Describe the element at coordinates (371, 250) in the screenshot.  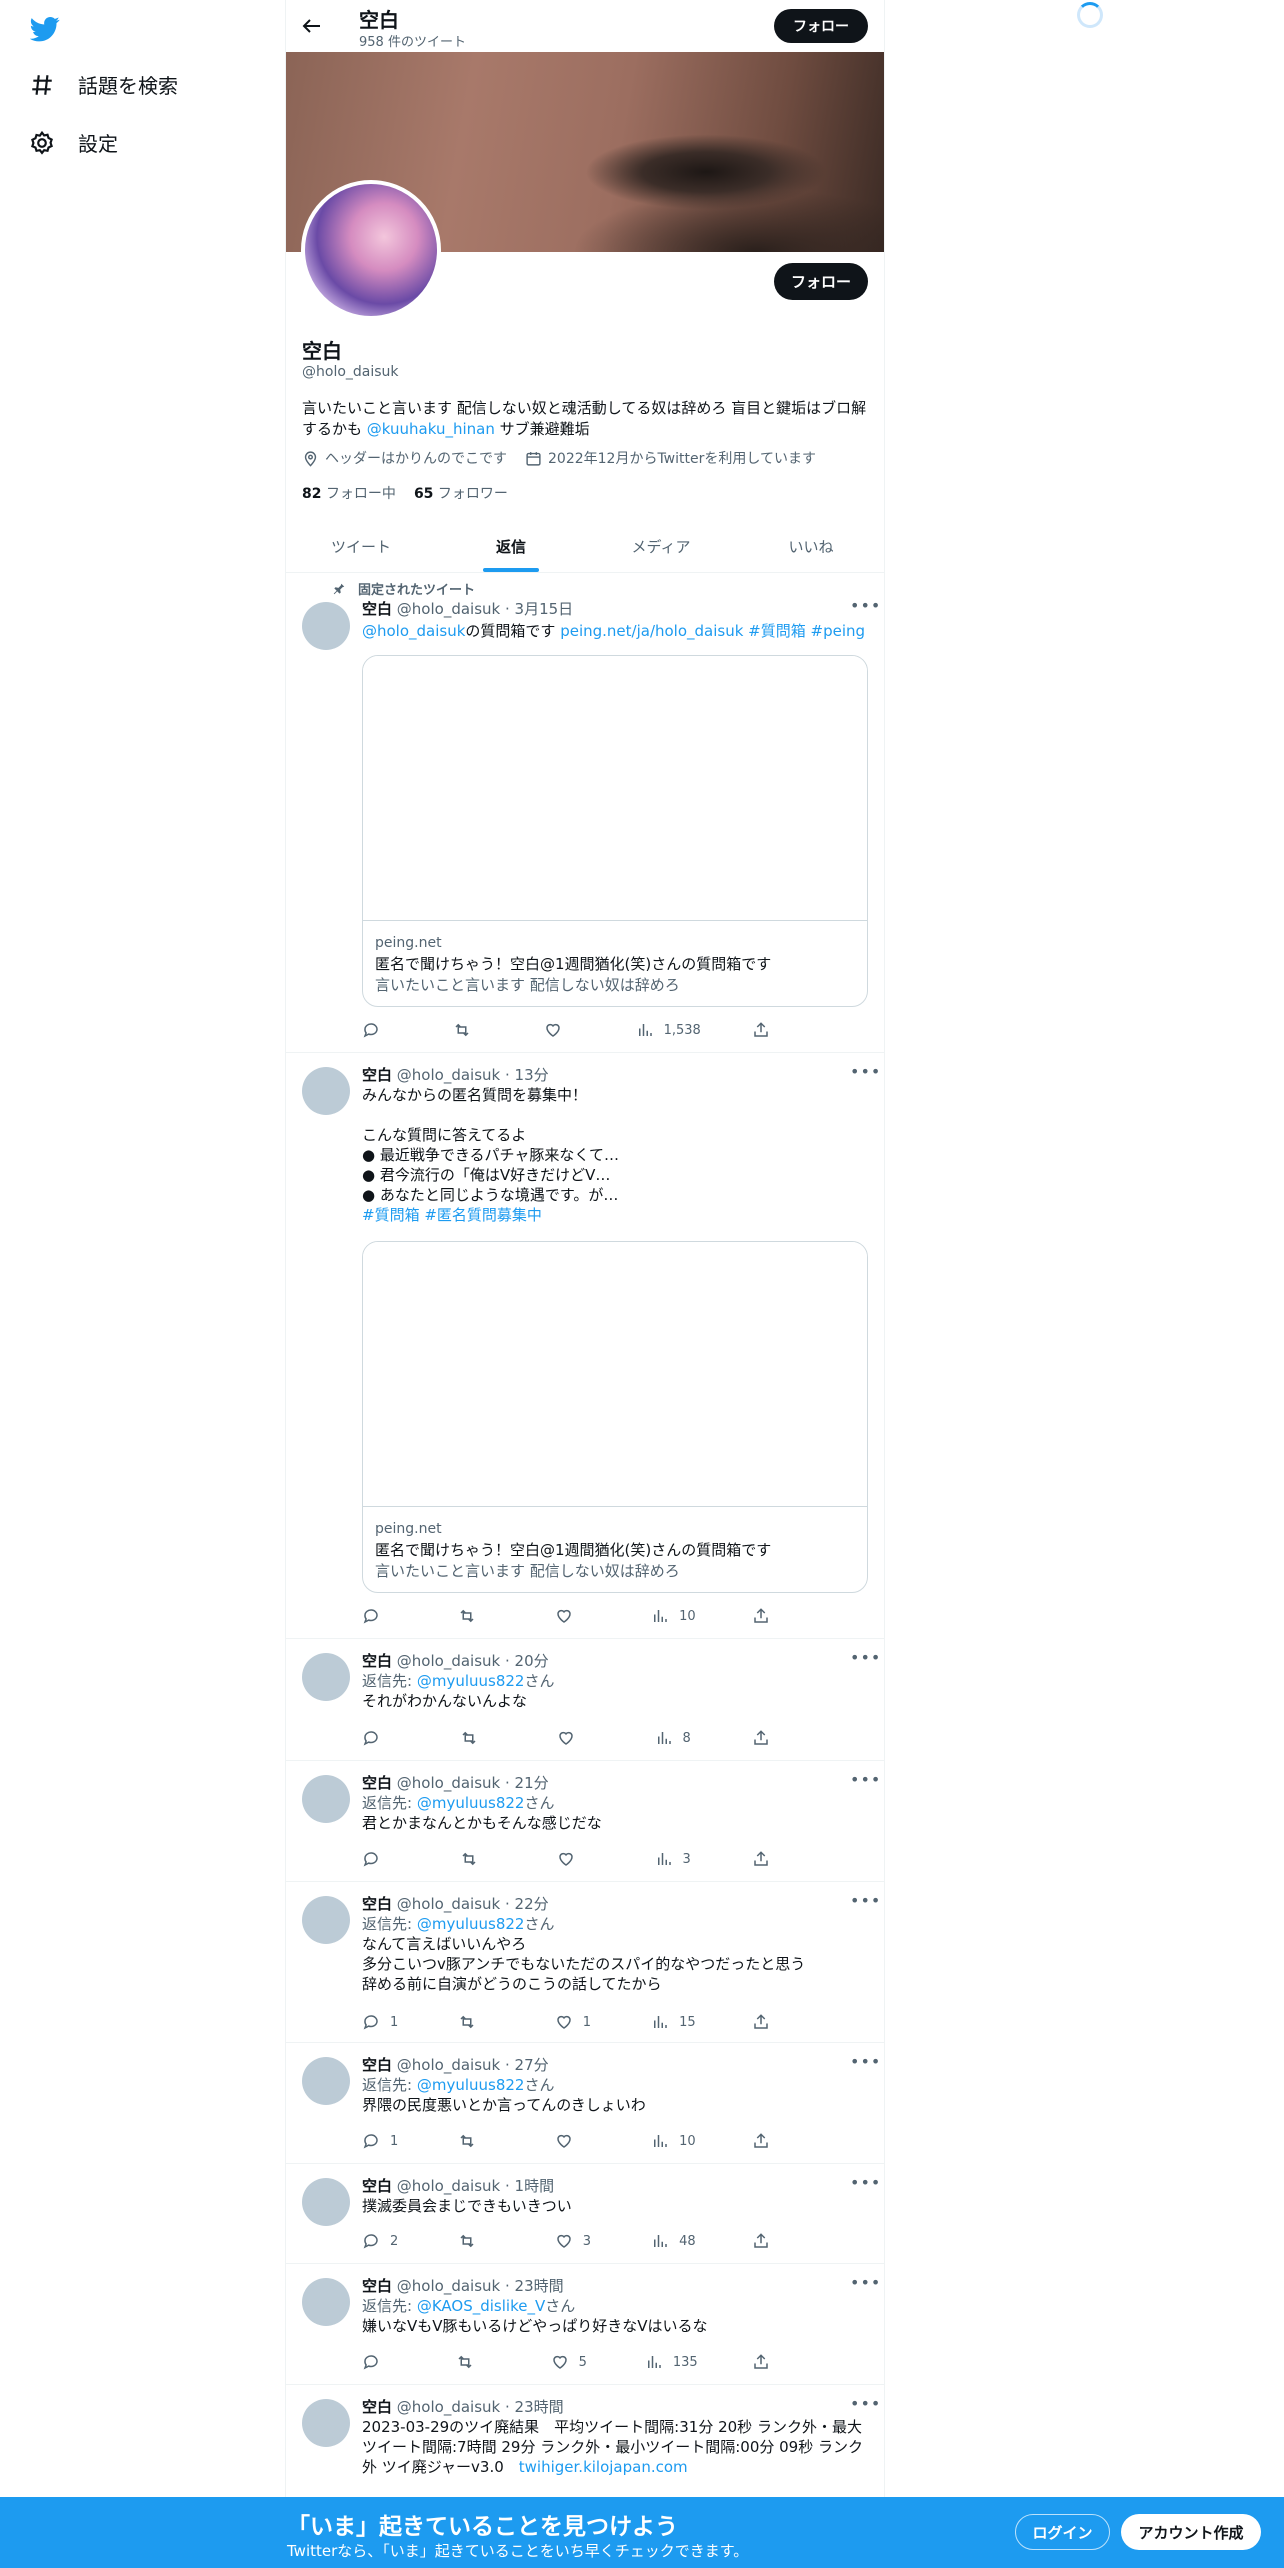
I see `profile-avatar` at that location.